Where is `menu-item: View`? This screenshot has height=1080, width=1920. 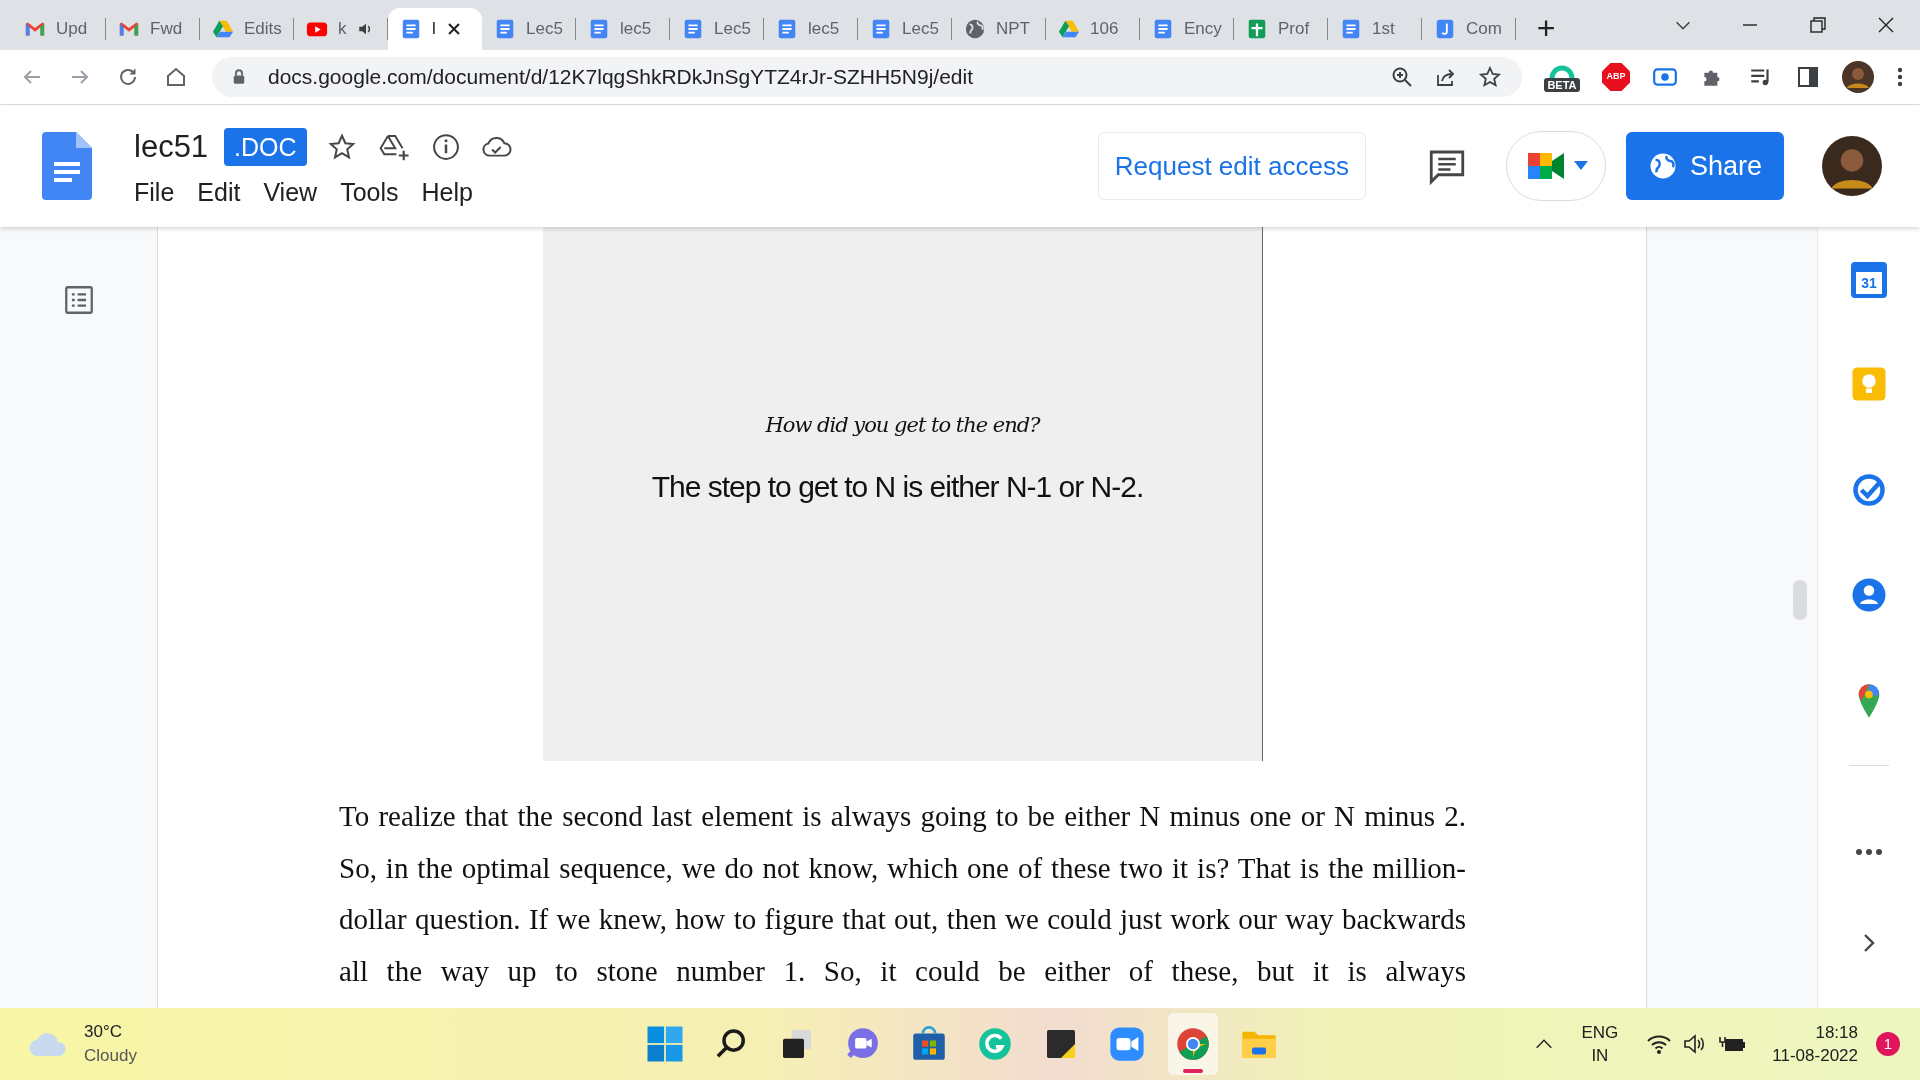
menu-item: View is located at coordinates (290, 192).